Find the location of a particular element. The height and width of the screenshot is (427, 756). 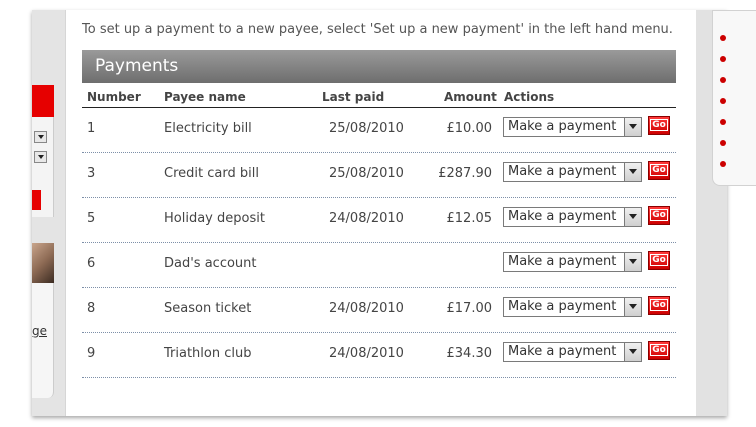

row-payee: Electricity bill is located at coordinates (208, 128).